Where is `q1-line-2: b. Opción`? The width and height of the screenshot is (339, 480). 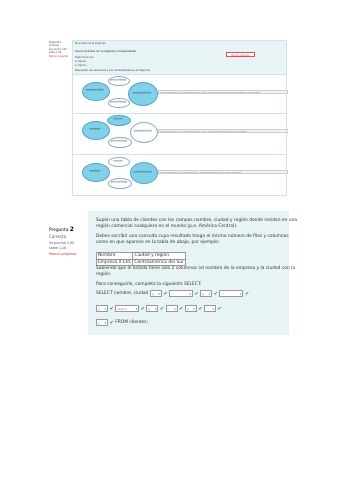 q1-line-2: b. Opción is located at coordinates (81, 65).